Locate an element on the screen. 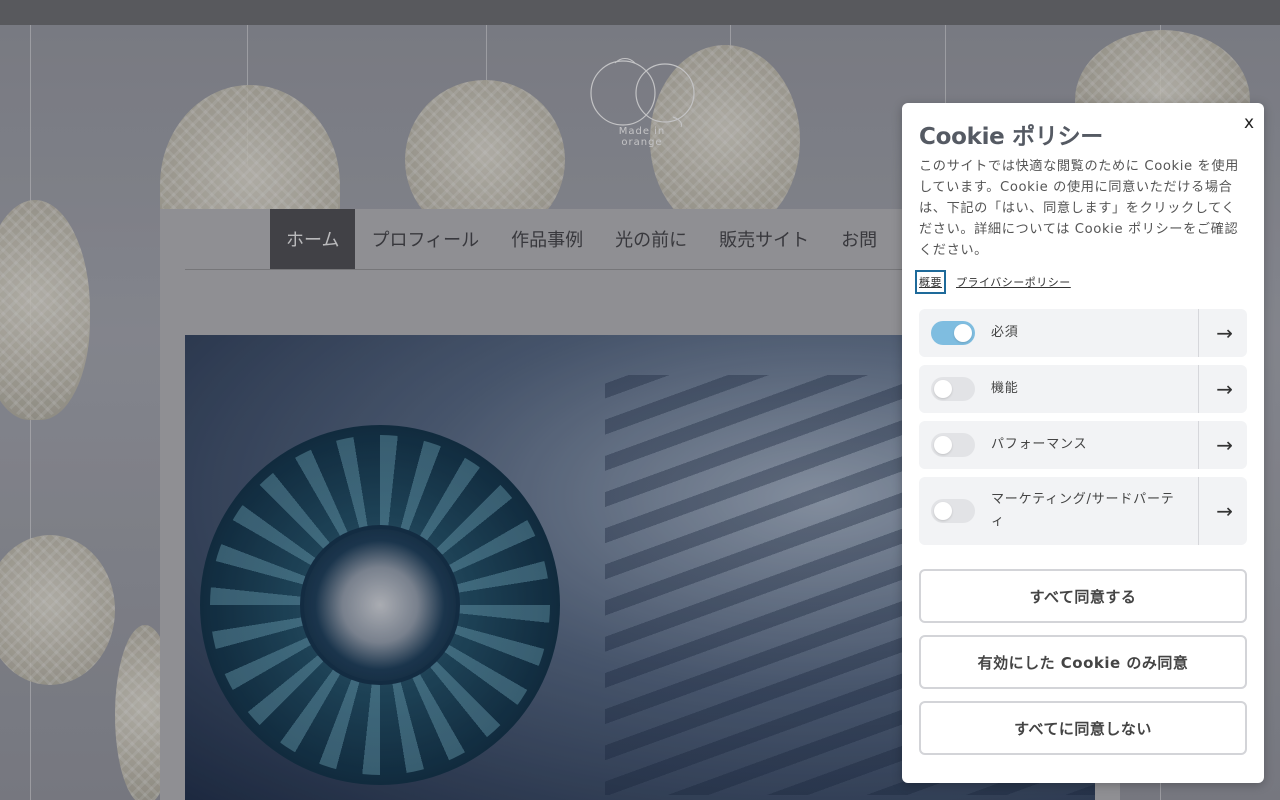 This screenshot has height=800, width=1280. privacy-policy-link: プライバシーポリシー is located at coordinates (1013, 282).